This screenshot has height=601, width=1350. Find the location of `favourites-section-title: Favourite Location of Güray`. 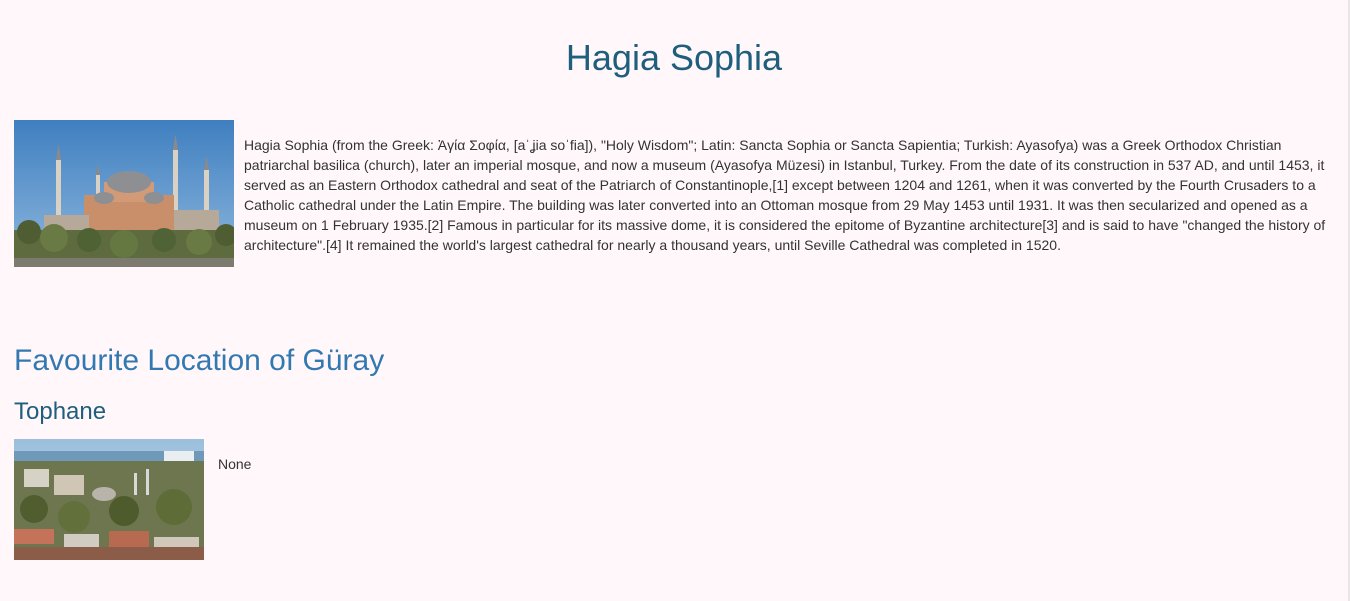

favourites-section-title: Favourite Location of Güray is located at coordinates (199, 360).